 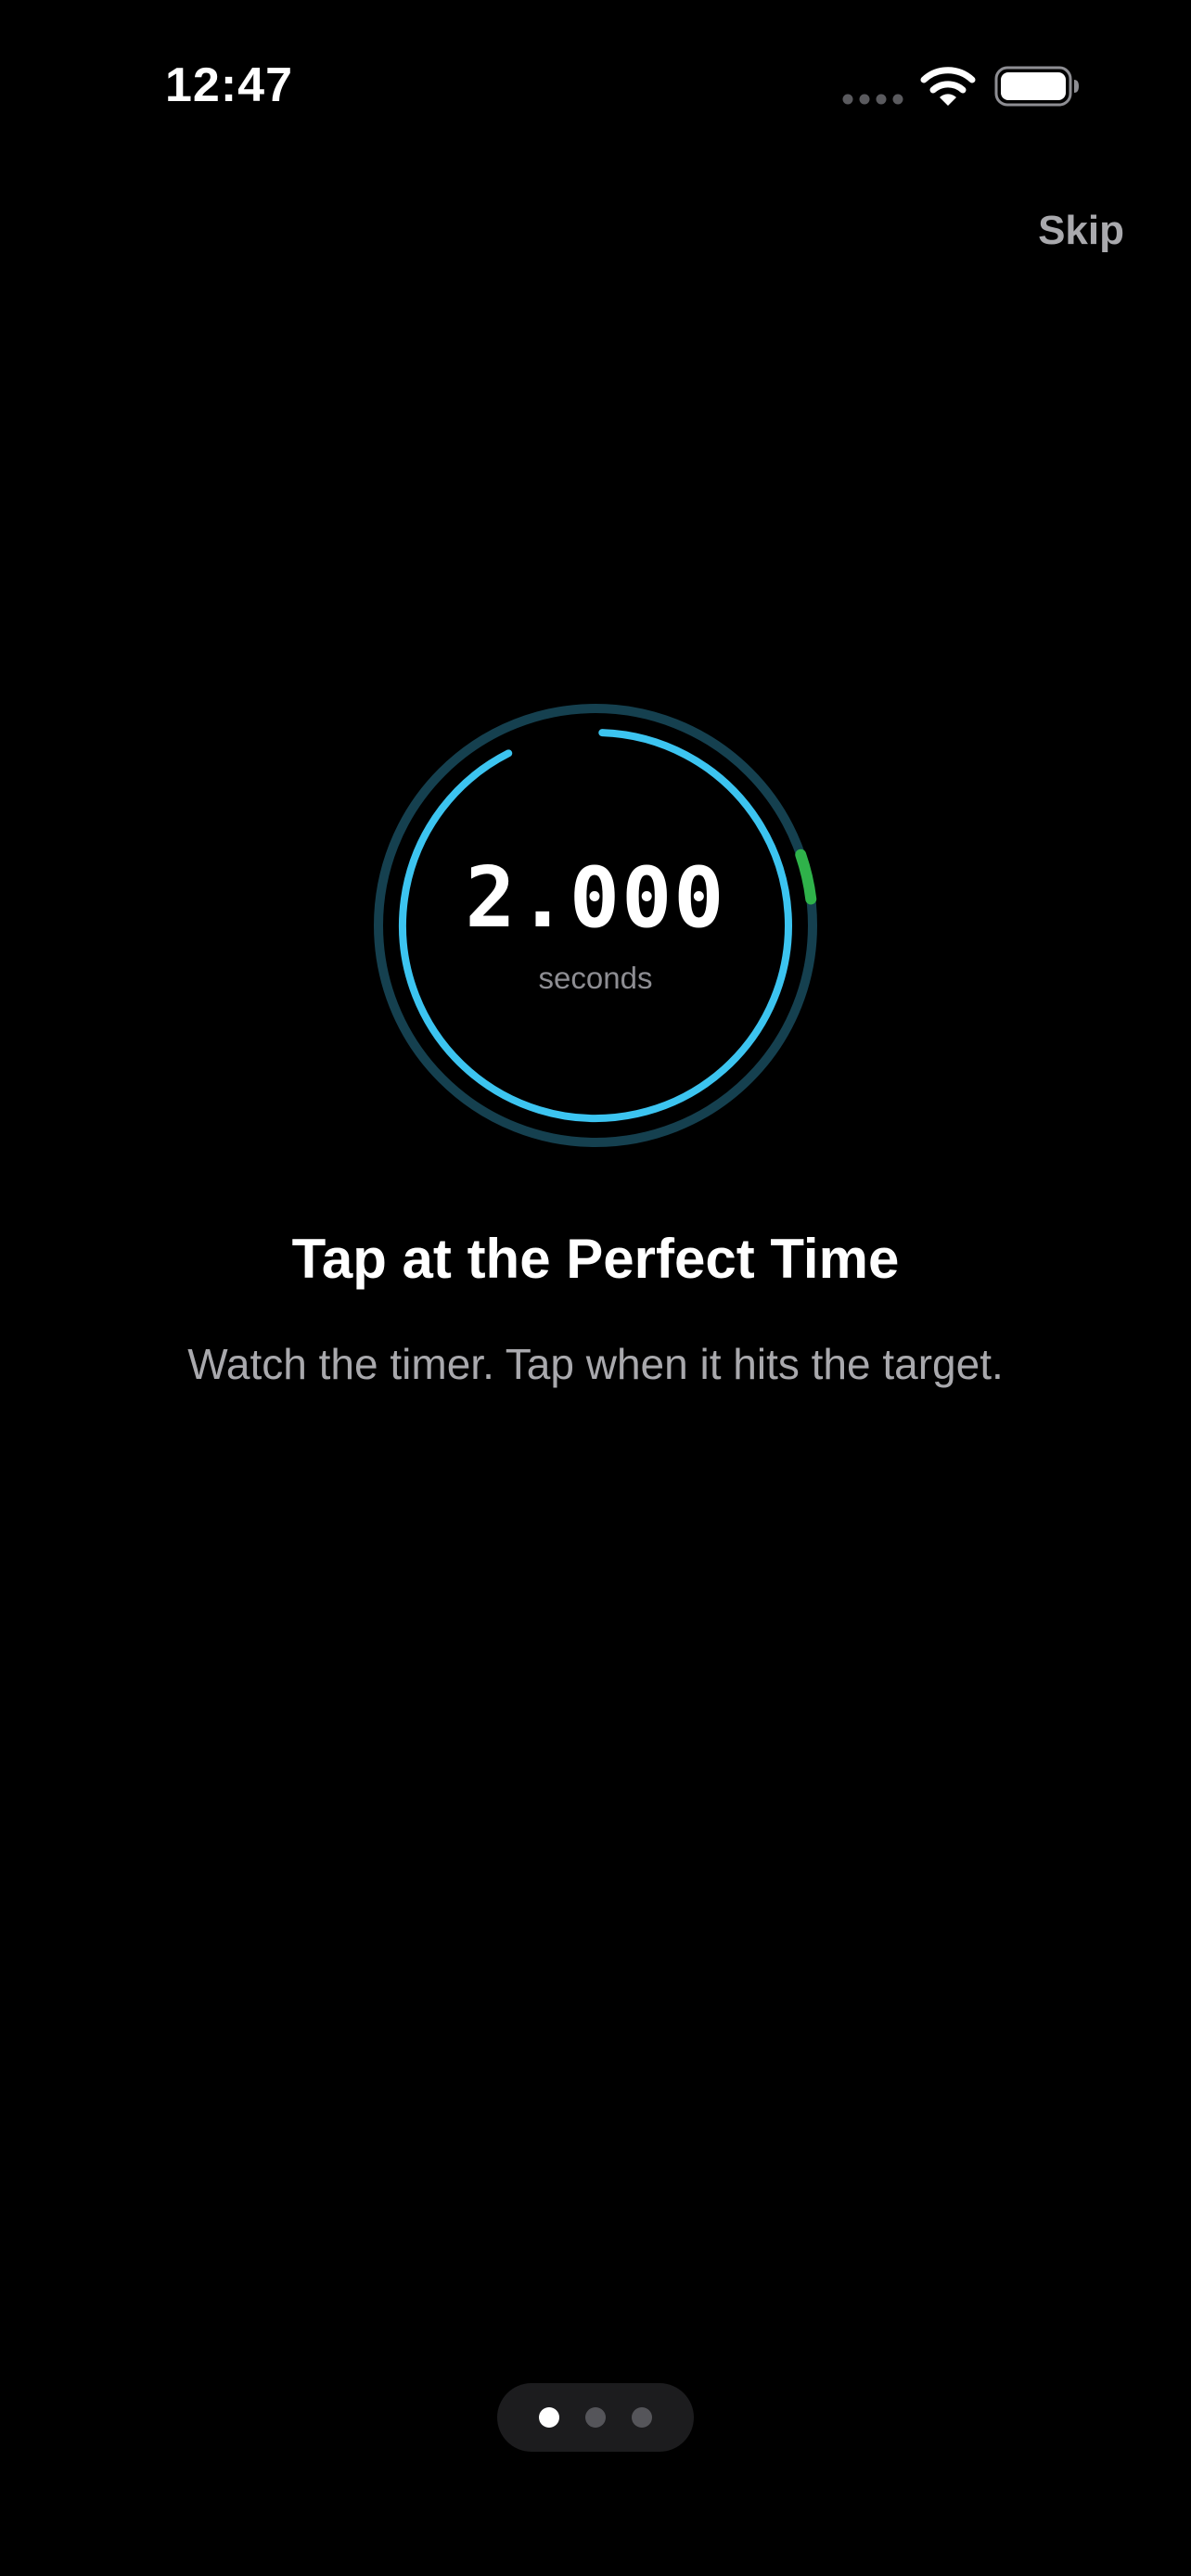 I want to click on status-time: 12:47, so click(x=229, y=85).